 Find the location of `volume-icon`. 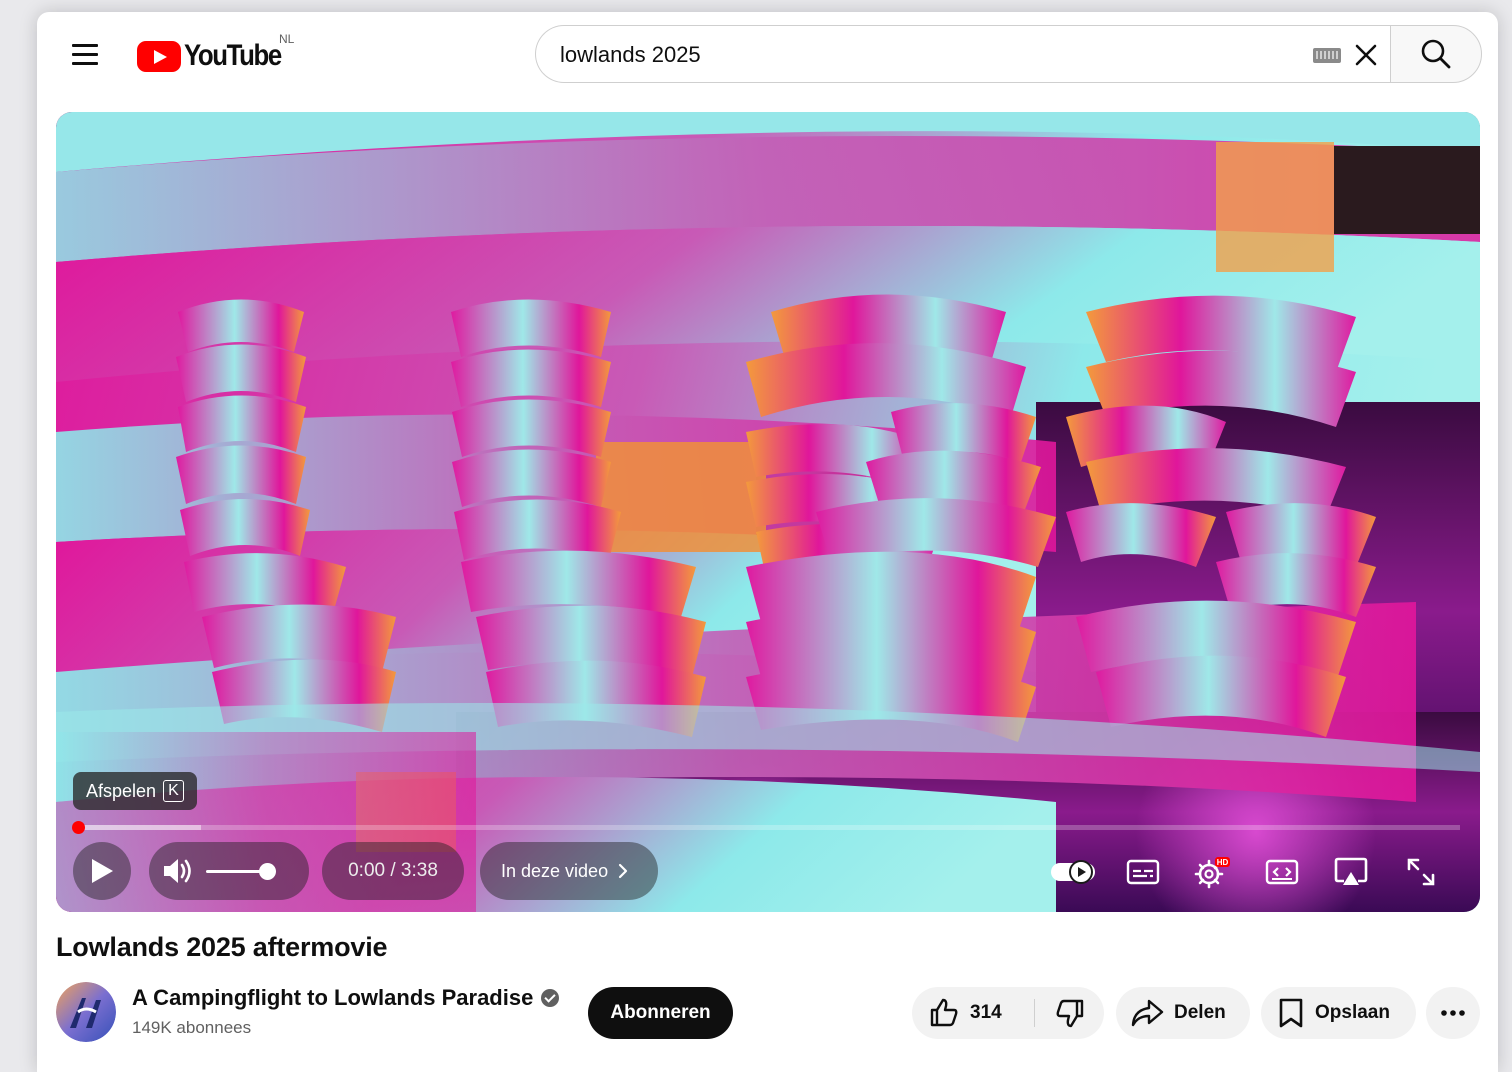

volume-icon is located at coordinates (178, 871).